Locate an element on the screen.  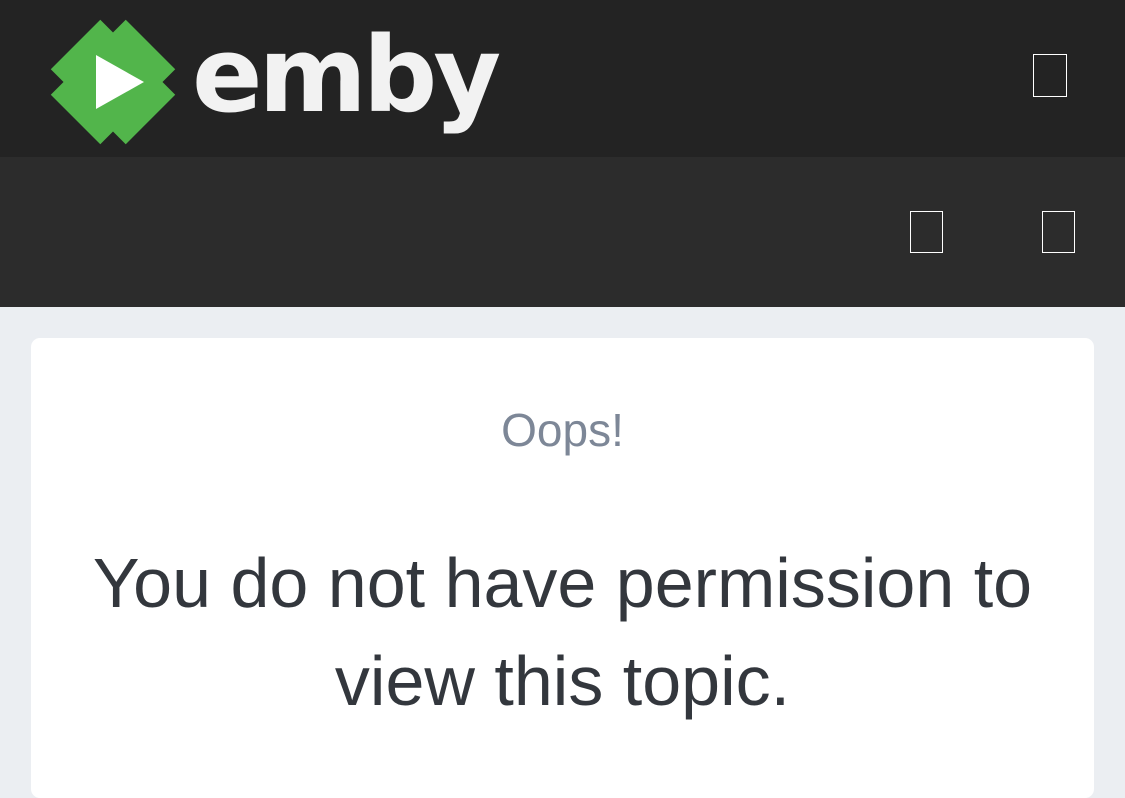
logo-wordmark: emby is located at coordinates (346, 75).